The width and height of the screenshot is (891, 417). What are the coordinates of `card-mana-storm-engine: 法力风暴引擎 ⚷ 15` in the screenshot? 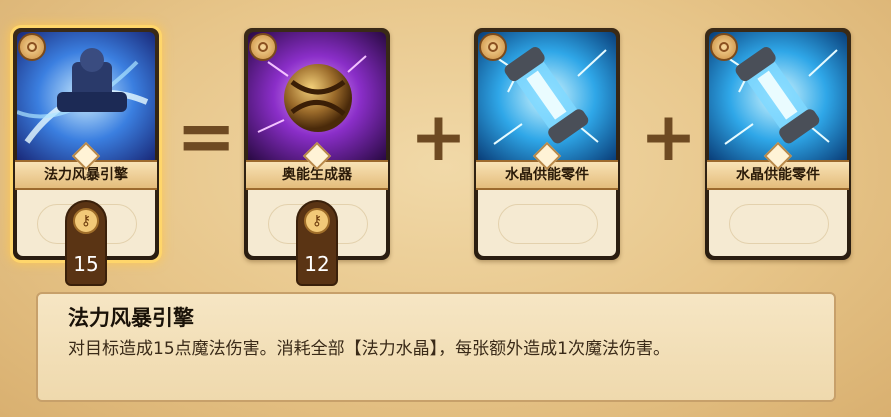 It's located at (86, 157).